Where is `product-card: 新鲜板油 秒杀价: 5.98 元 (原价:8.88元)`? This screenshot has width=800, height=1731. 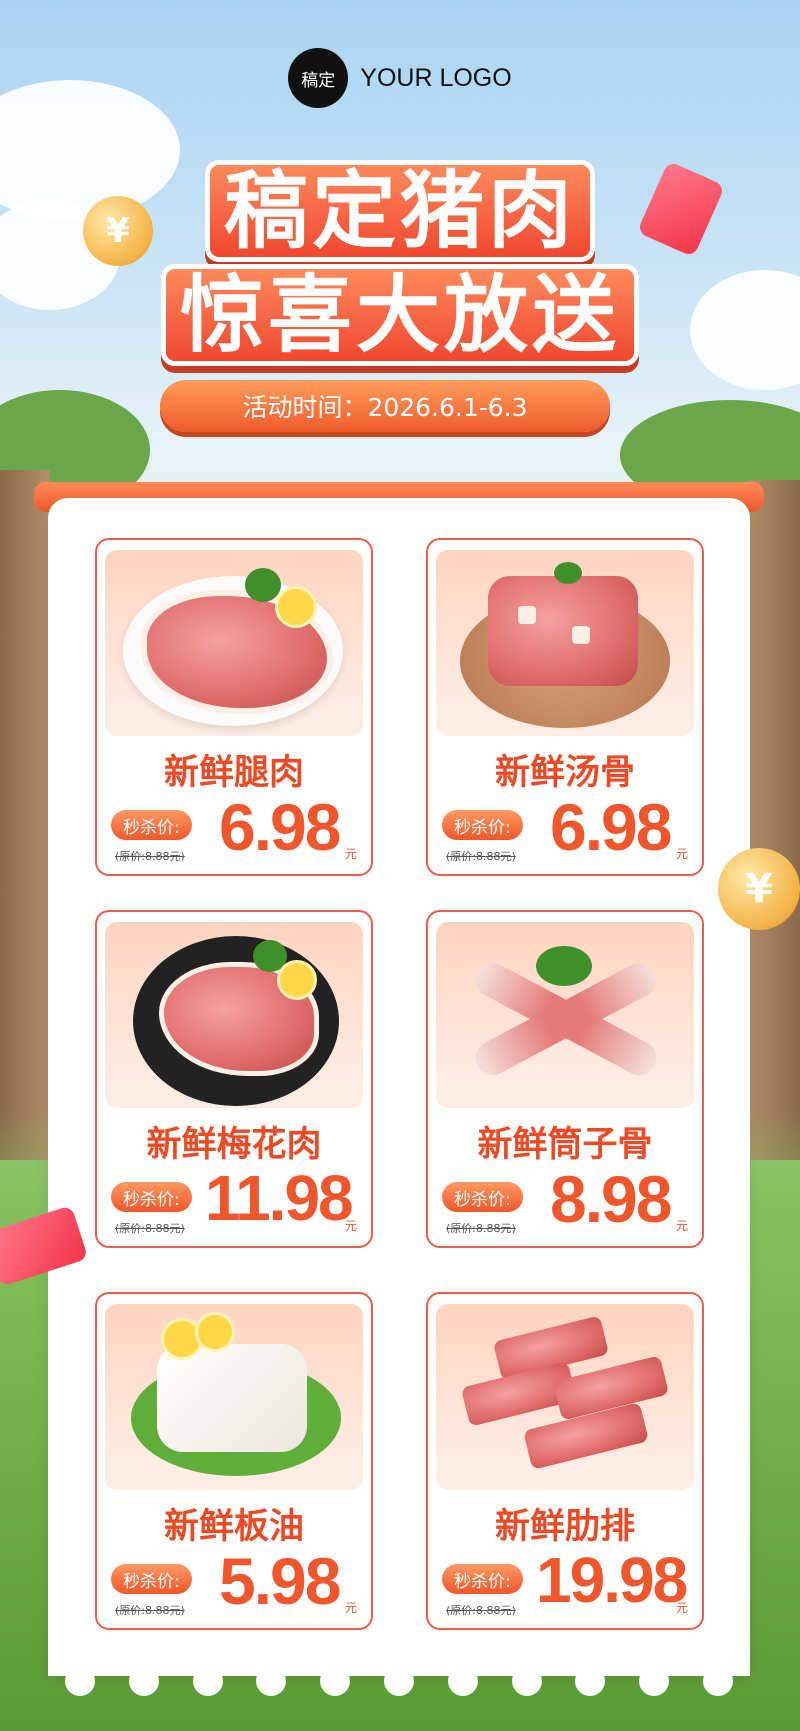 product-card: 新鲜板油 秒杀价: 5.98 元 (原价:8.88元) is located at coordinates (234, 1461).